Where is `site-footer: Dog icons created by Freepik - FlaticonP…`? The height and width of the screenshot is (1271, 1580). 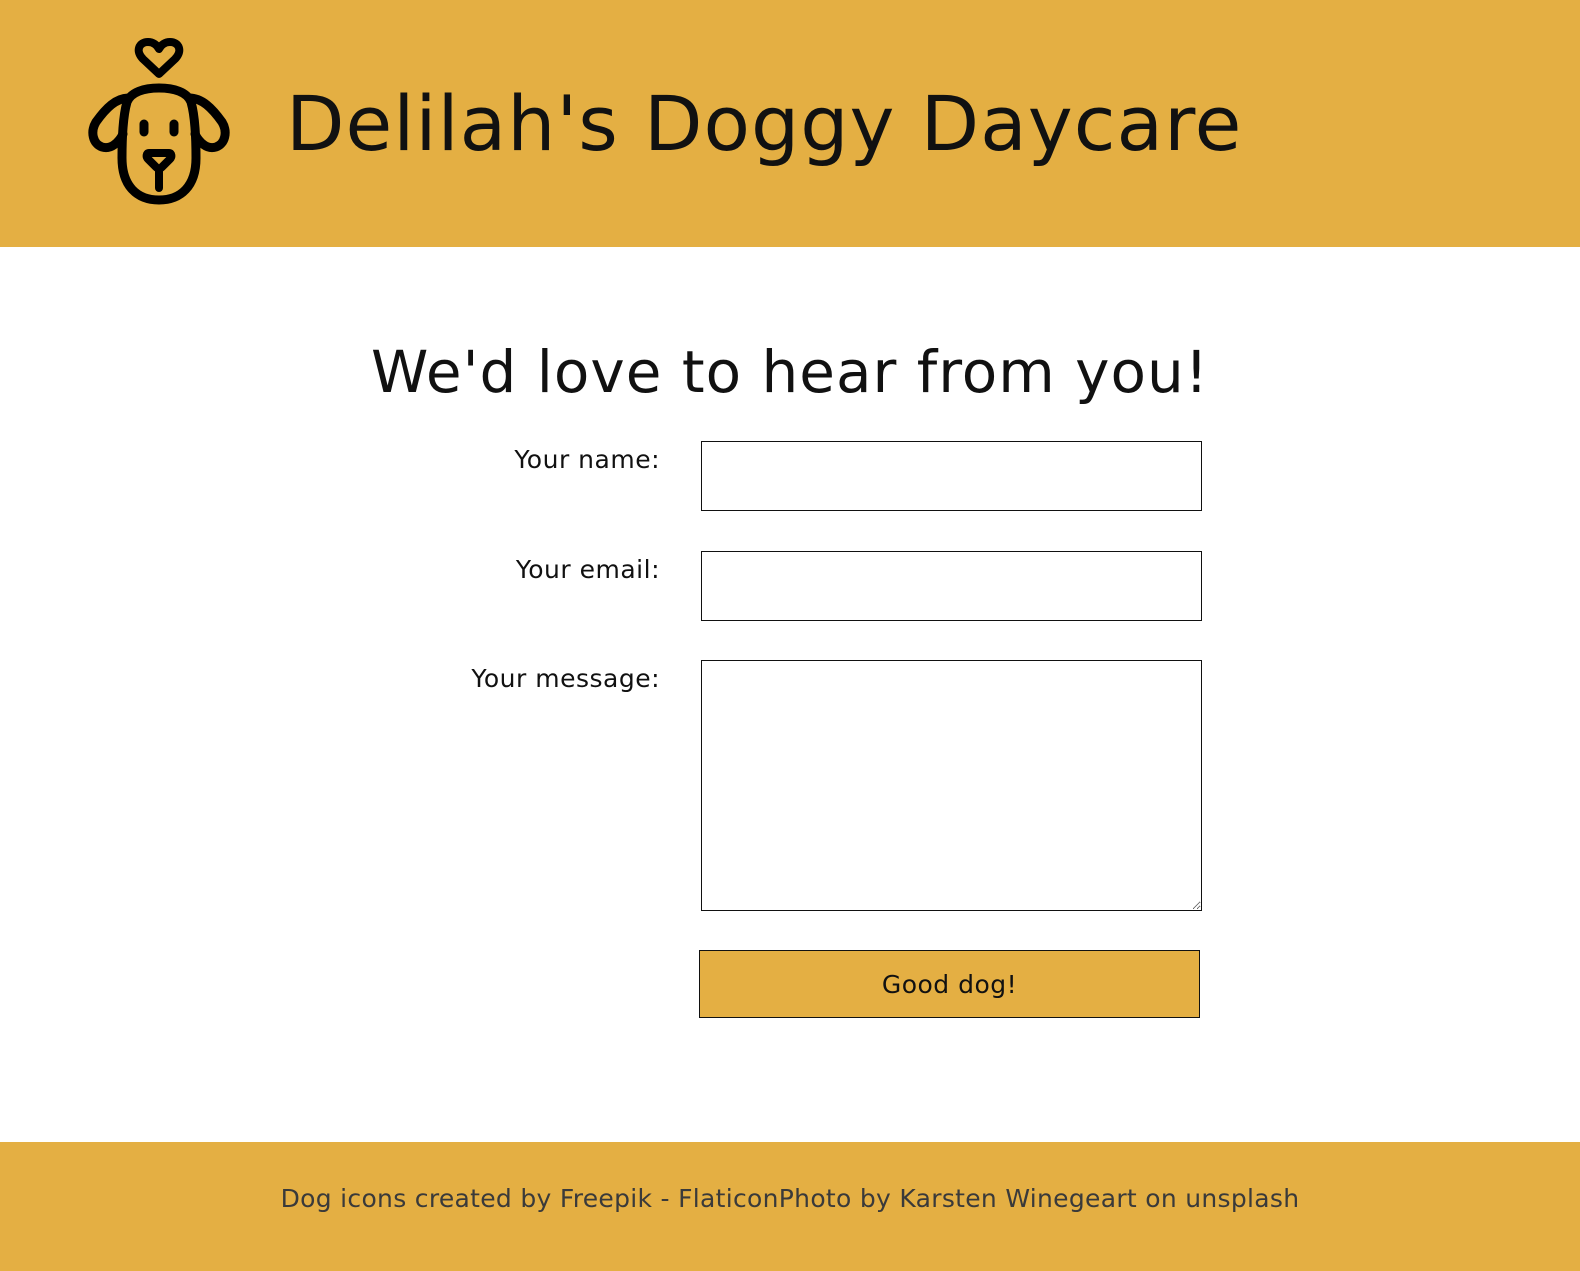 site-footer: Dog icons created by Freepik - FlaticonP… is located at coordinates (790, 1206).